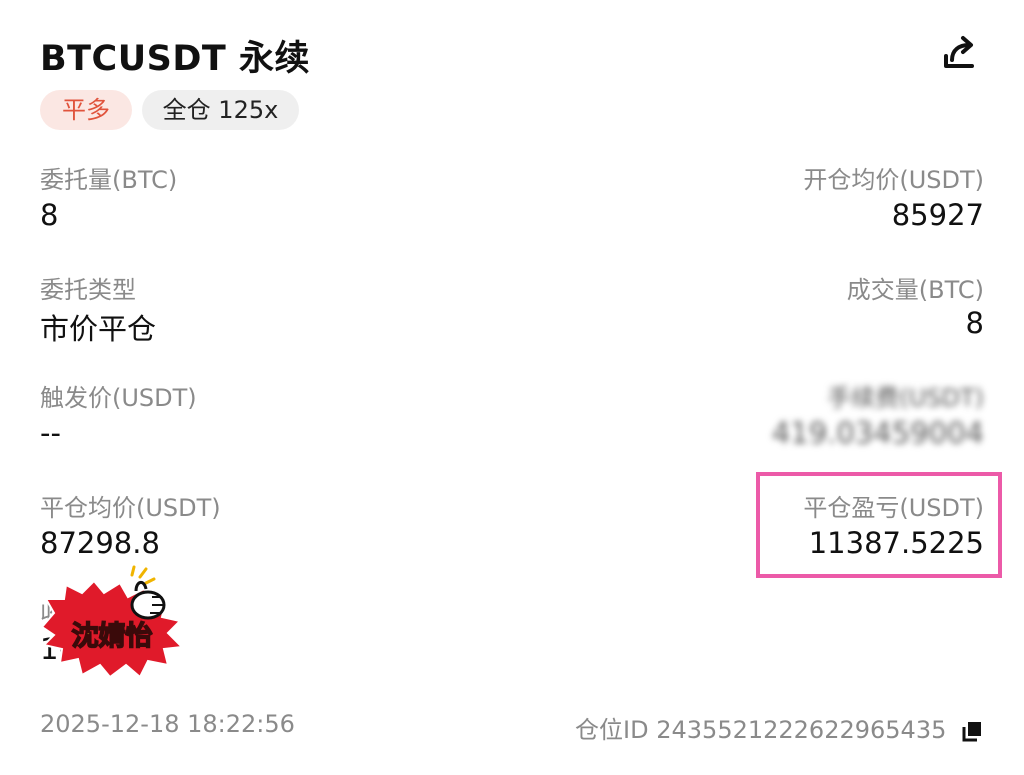 The height and width of the screenshot is (775, 1024). Describe the element at coordinates (167, 724) in the screenshot. I see `order-timestamp: 2025-12-18 18:22:56` at that location.